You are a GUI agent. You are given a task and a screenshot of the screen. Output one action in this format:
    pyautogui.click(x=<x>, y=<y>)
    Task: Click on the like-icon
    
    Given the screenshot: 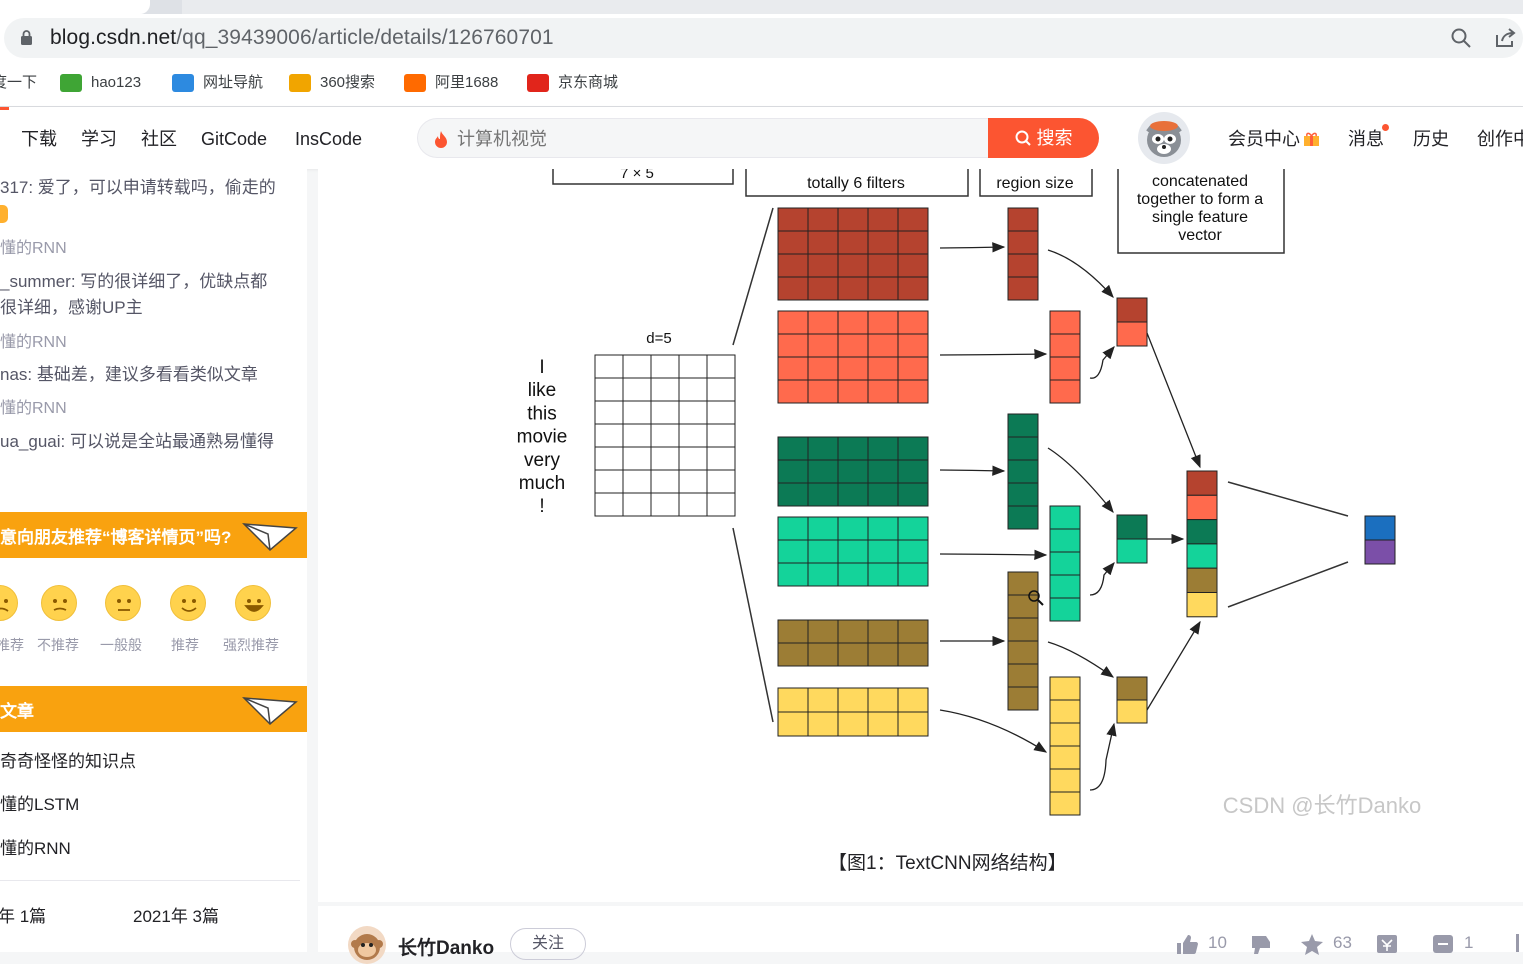 What is the action you would take?
    pyautogui.click(x=1187, y=944)
    